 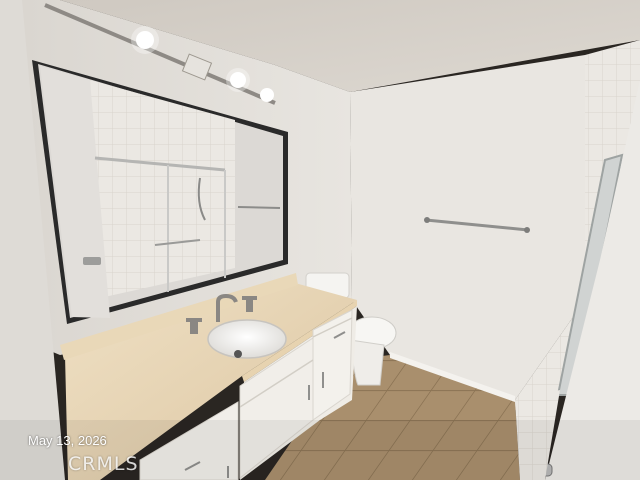 What do you see at coordinates (247, 339) in the screenshot?
I see `sink-basin` at bounding box center [247, 339].